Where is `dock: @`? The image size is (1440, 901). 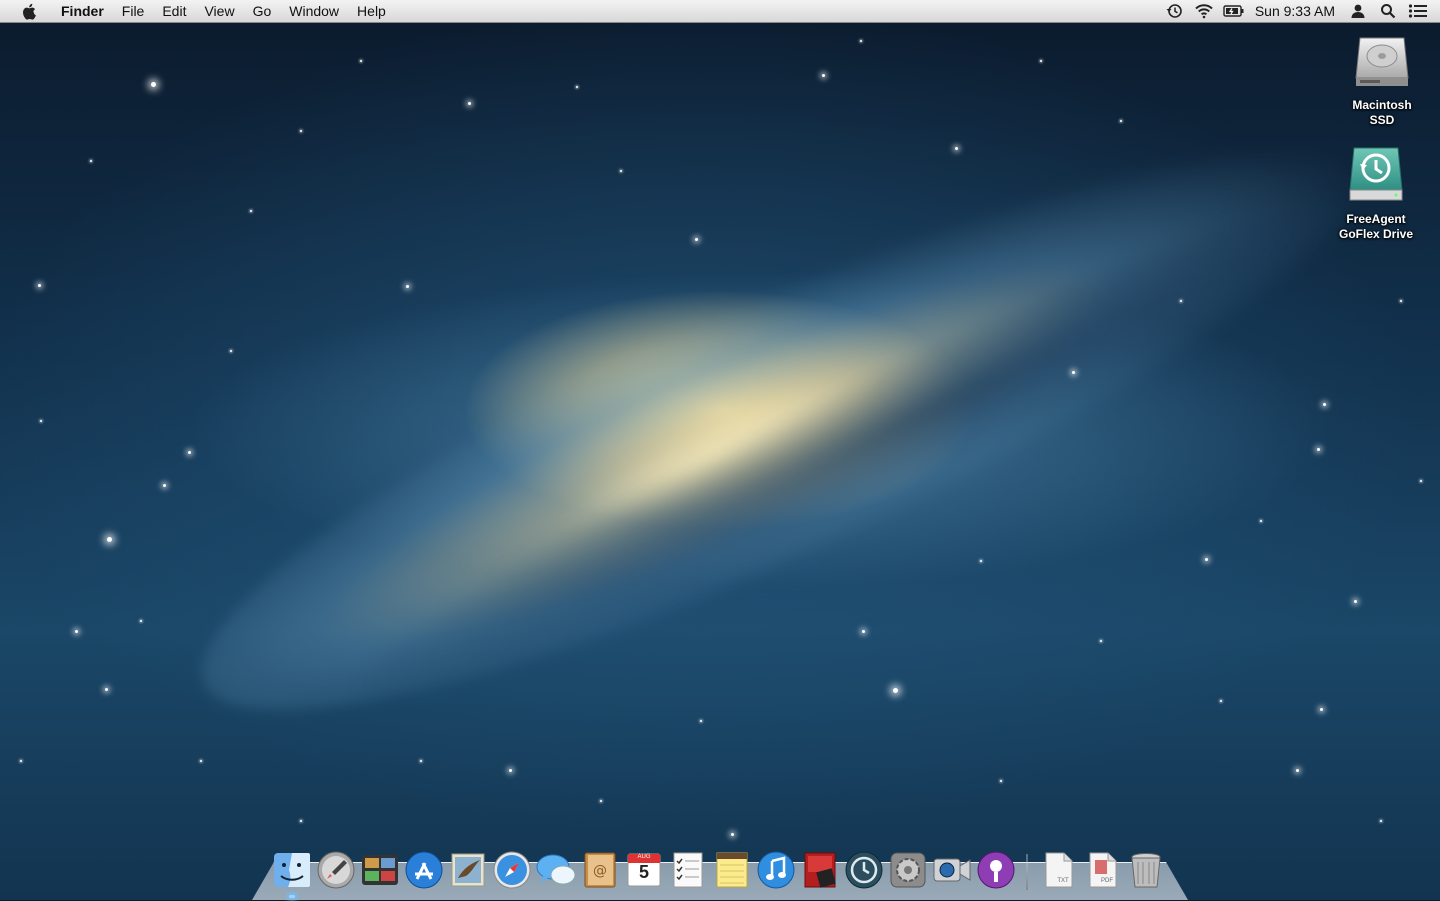
dock: @ is located at coordinates (719, 869).